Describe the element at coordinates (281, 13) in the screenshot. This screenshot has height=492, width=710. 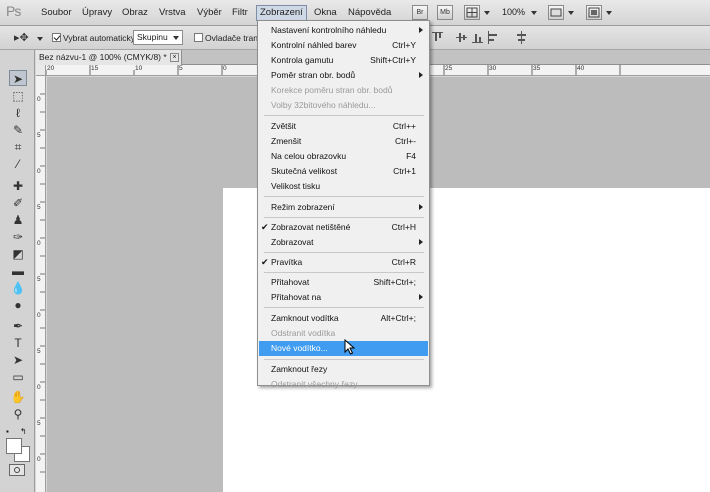
I see `menu-zobrazeni: Zobrazení` at that location.